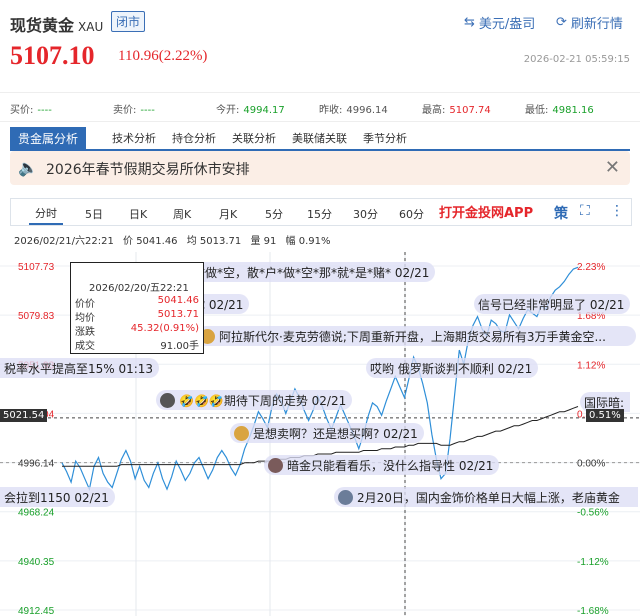 The width and height of the screenshot is (640, 616). I want to click on analysis-tabs: 贵金属分析 技术分析 持仓分析 关联分析 美联储关联 季节分析, so click(320, 139).